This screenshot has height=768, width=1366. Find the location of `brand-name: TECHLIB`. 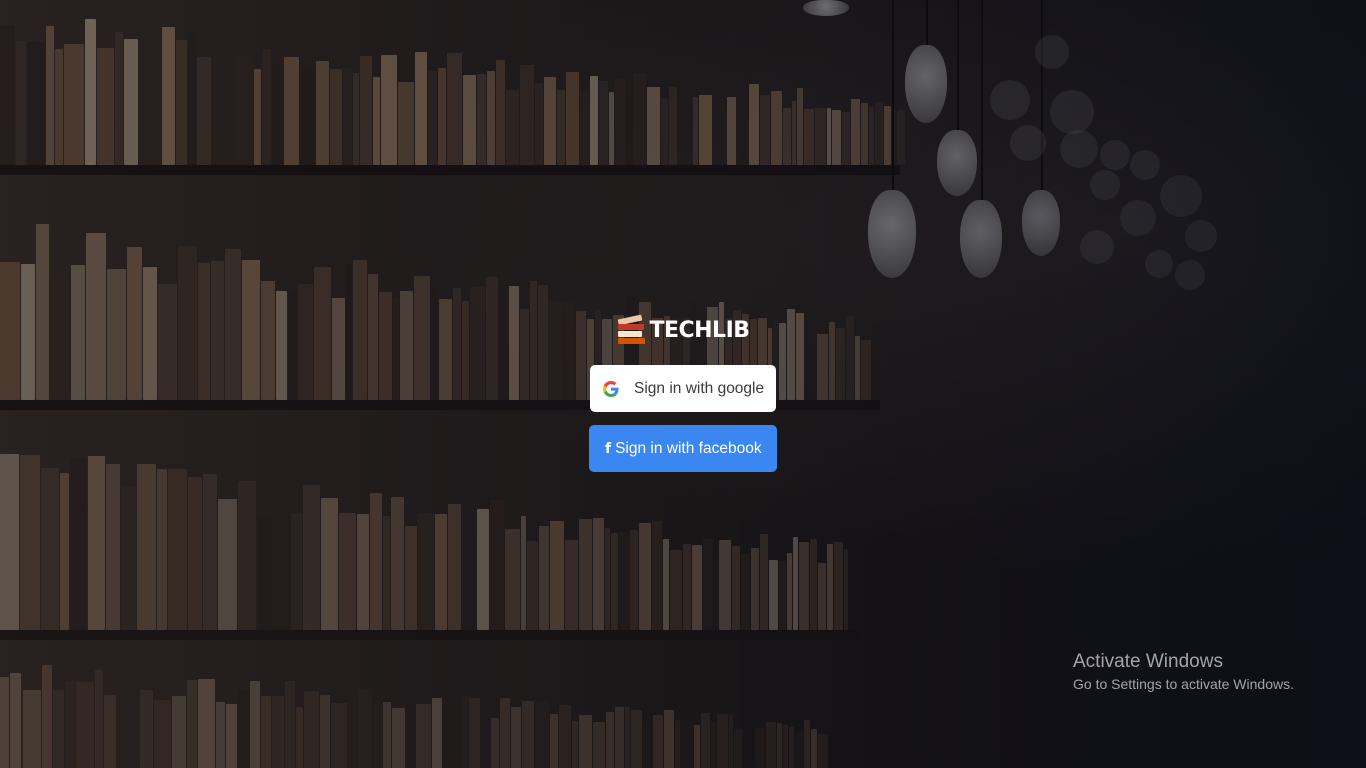

brand-name: TECHLIB is located at coordinates (699, 330).